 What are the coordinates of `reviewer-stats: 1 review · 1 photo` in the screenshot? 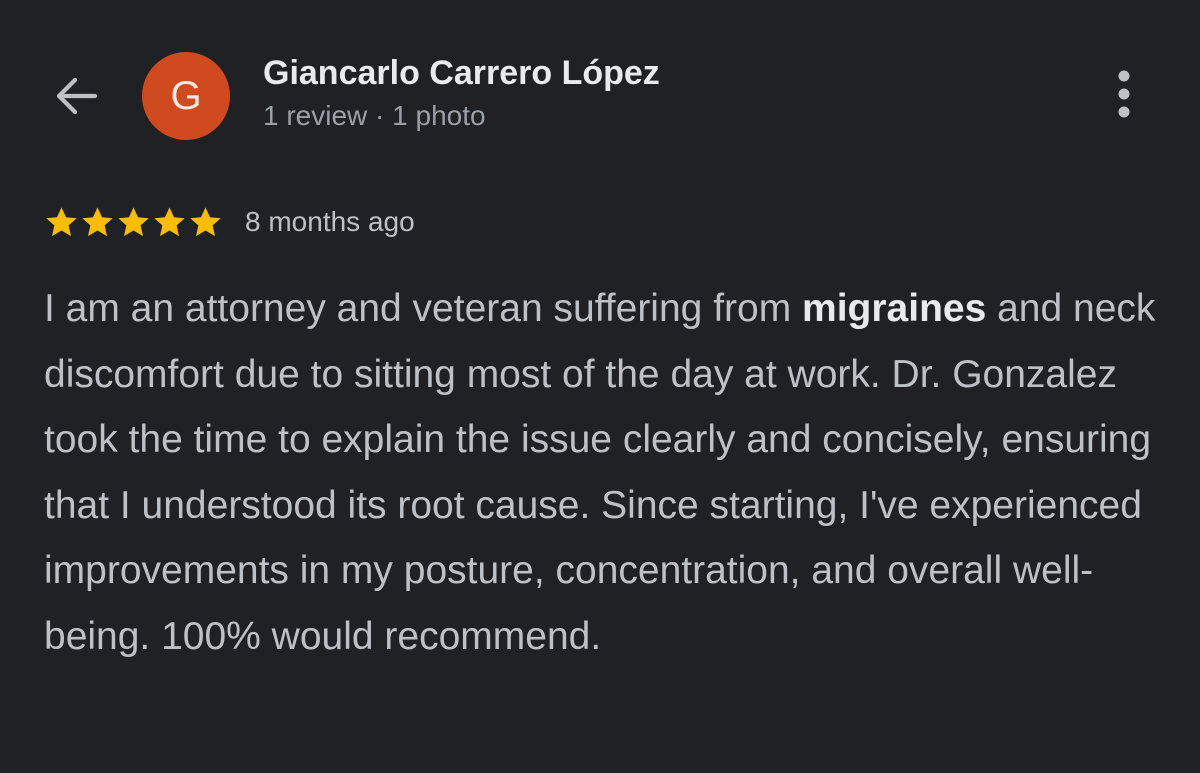 It's located at (374, 115).